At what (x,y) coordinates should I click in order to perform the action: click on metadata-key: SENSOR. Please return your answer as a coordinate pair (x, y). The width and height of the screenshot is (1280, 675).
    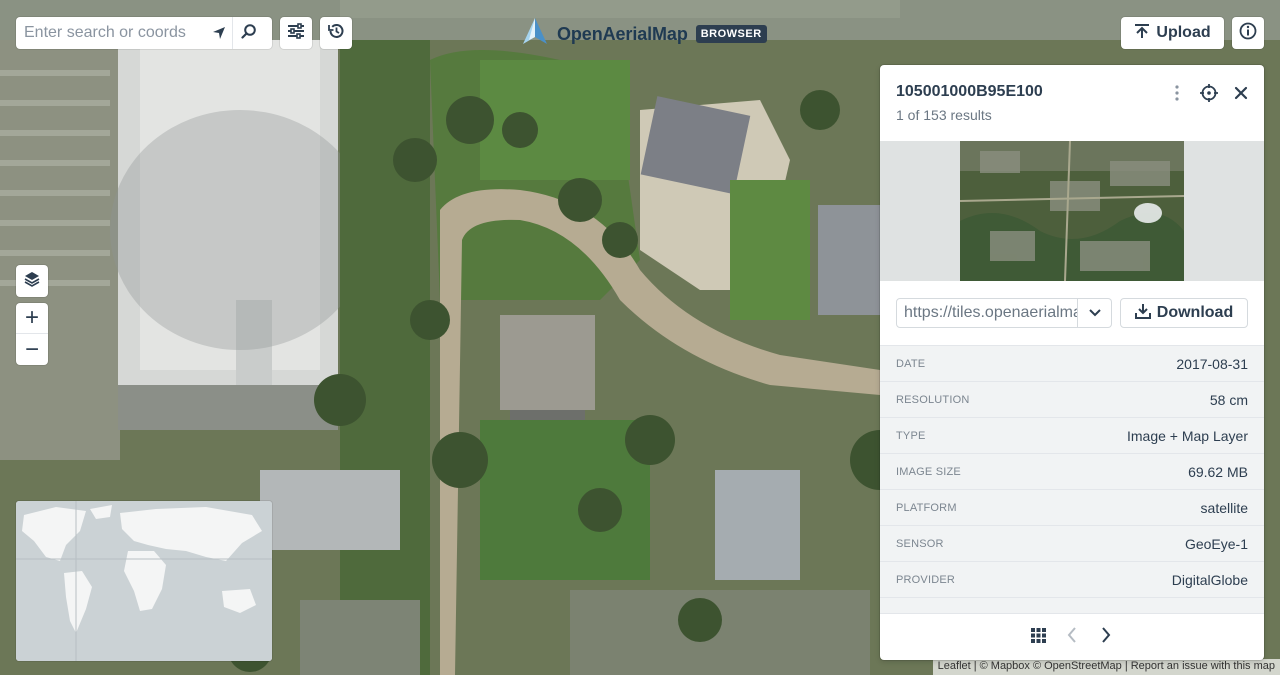
    Looking at the image, I should click on (920, 543).